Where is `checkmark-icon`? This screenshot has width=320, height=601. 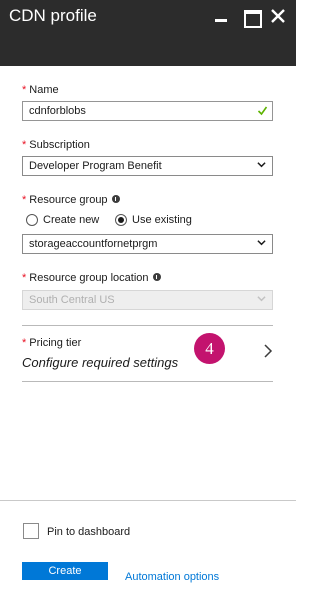 checkmark-icon is located at coordinates (262, 111).